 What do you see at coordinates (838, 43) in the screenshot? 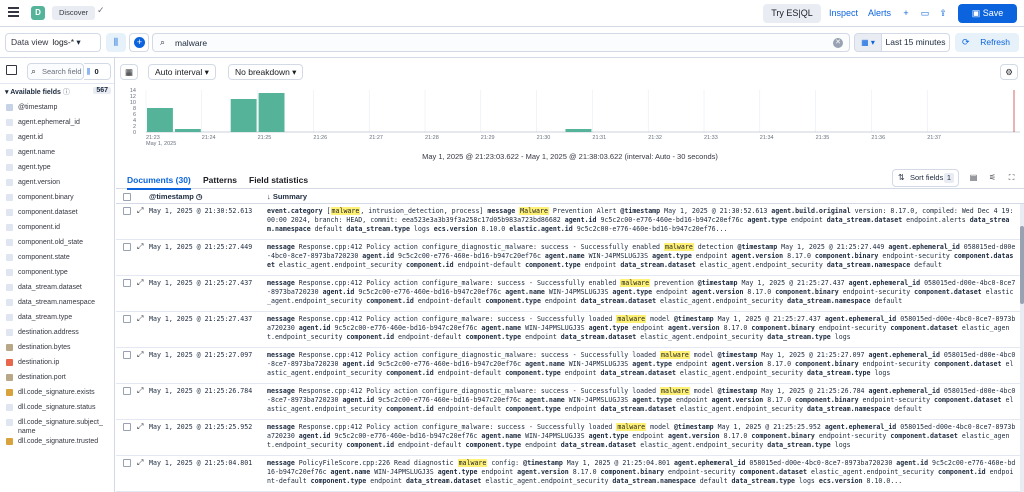
I see `clear-icon: ✕` at bounding box center [838, 43].